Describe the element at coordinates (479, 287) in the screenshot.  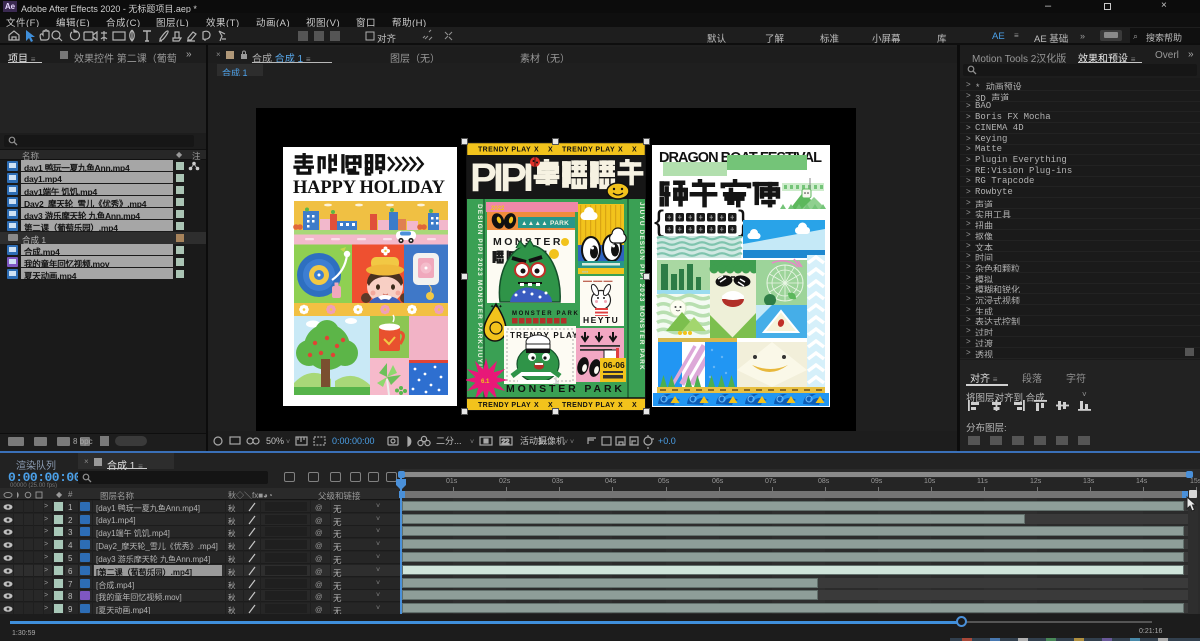
I see `svg-text:DESIGN PIPI 2023 MONSTER PARKJ: DESIGN PIPI 2023 MONSTER PARKJIUYU` at that location.